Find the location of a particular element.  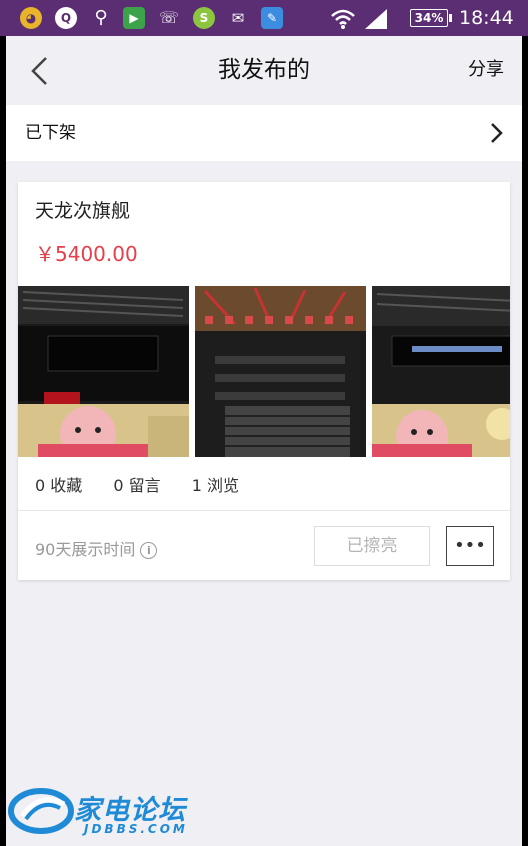

more-options-button: ••• is located at coordinates (470, 546).